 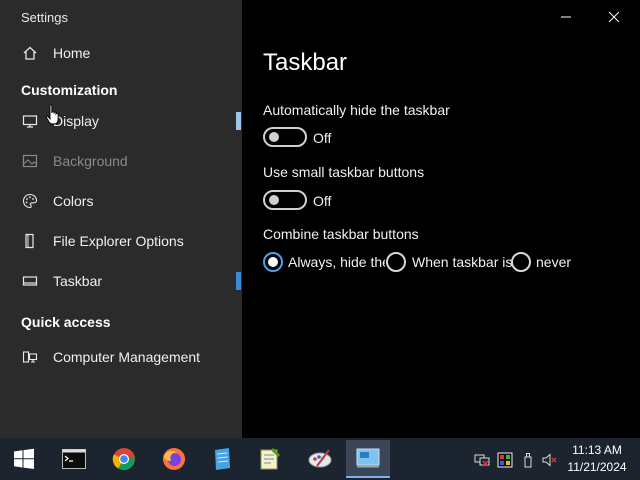 I want to click on sidebar-item-home: Home, so click(x=121, y=53).